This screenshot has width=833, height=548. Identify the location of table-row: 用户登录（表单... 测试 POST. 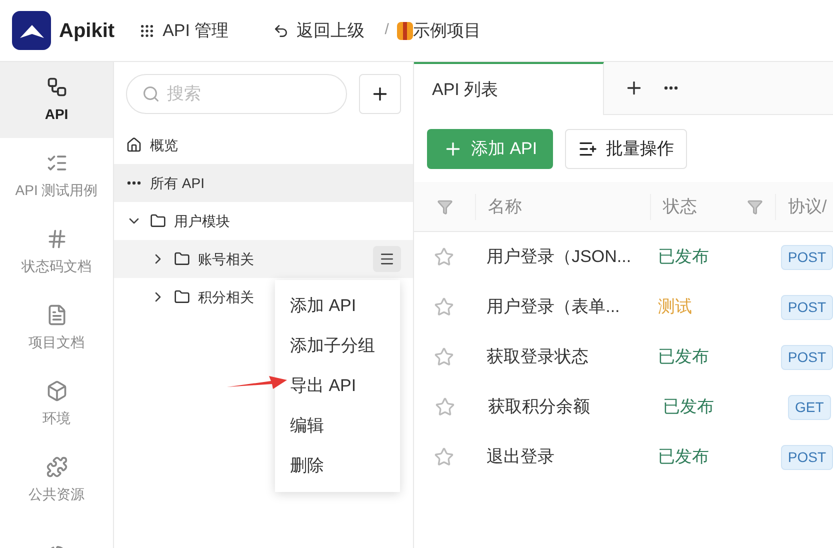
(623, 307).